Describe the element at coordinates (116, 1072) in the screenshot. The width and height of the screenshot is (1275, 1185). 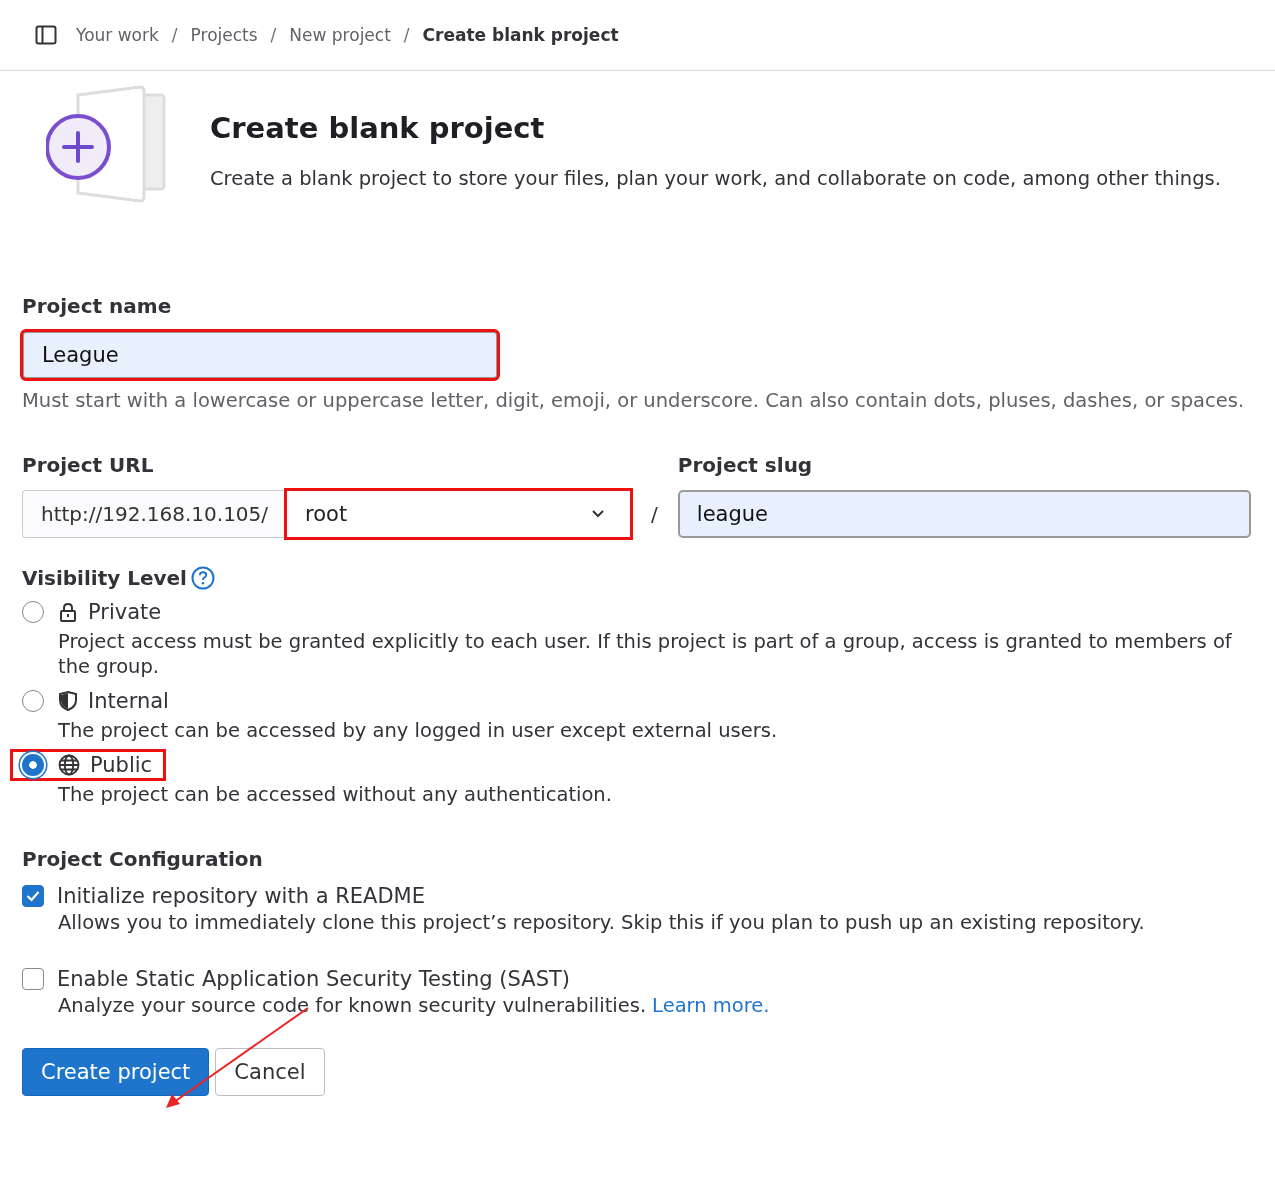
I see `form-button: Create project` at that location.